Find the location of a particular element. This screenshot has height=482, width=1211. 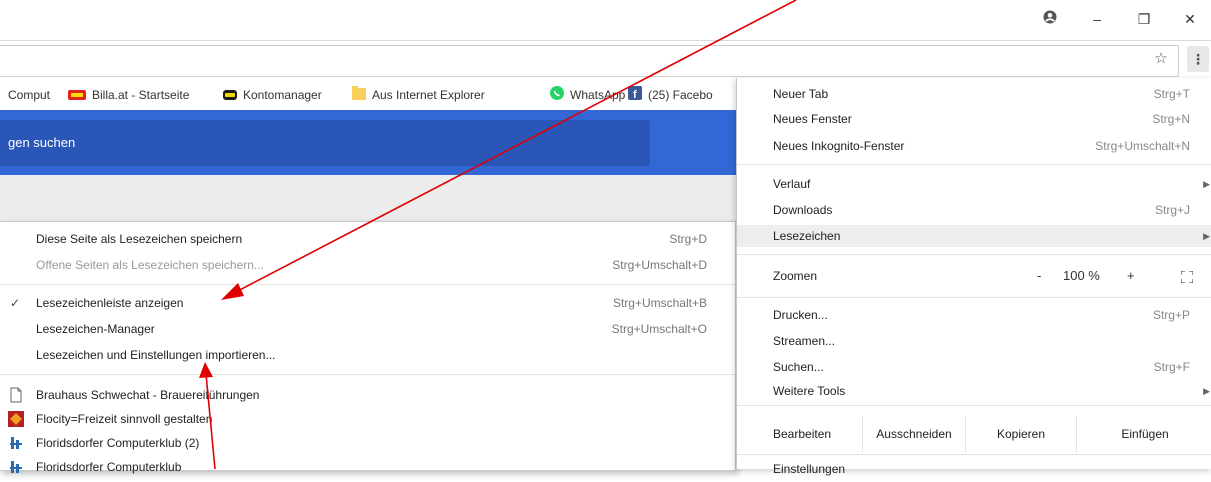

checkmark-icon: ✓ is located at coordinates (15, 303).